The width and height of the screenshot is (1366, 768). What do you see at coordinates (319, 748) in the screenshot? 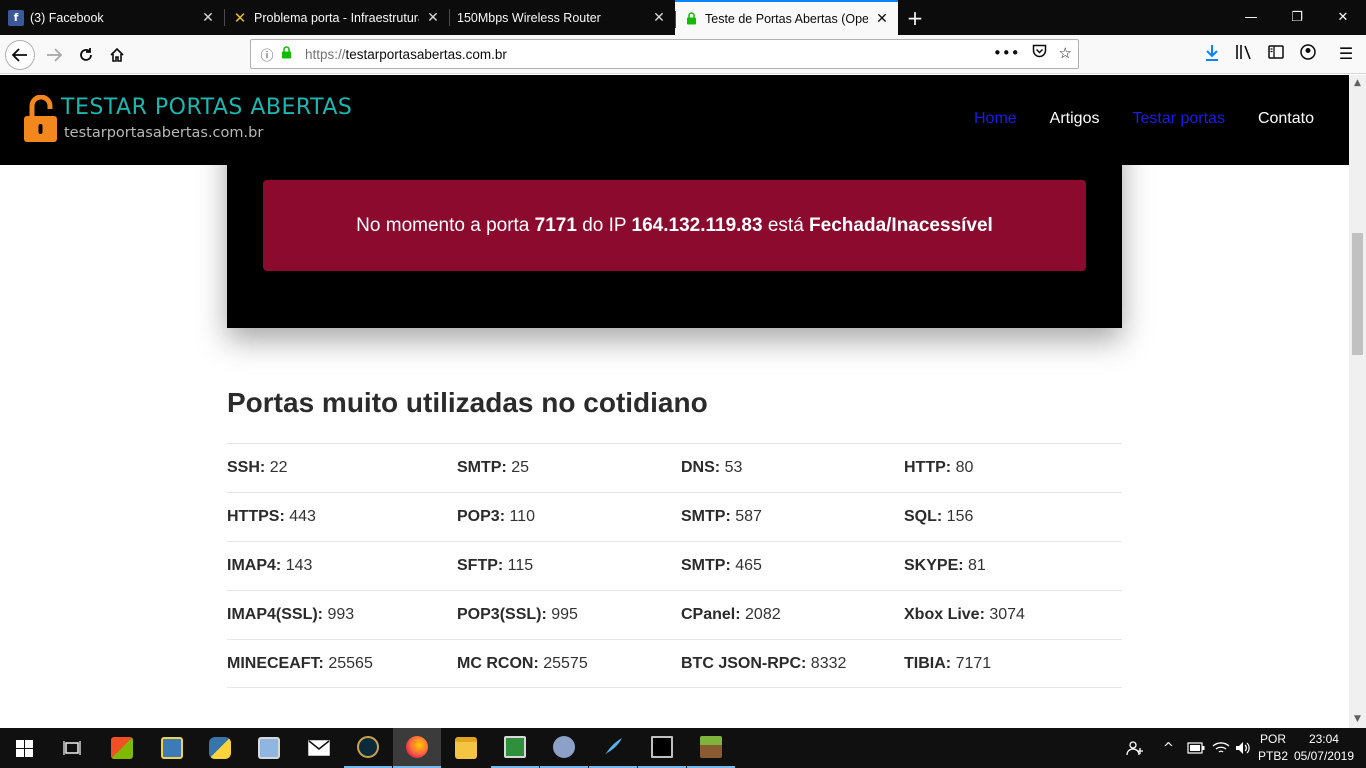
I see `mail-icon` at bounding box center [319, 748].